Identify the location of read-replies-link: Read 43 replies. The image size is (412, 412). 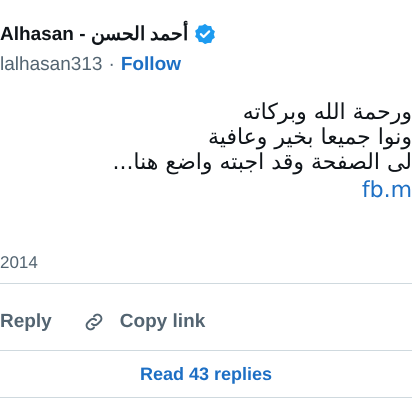
(206, 374).